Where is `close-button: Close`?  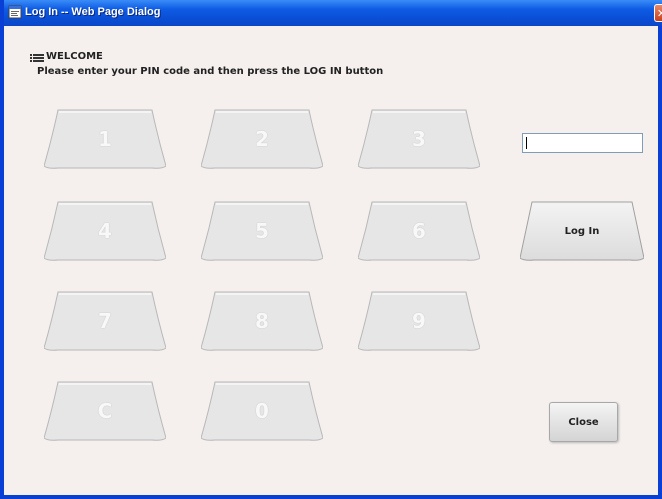
close-button: Close is located at coordinates (583, 422).